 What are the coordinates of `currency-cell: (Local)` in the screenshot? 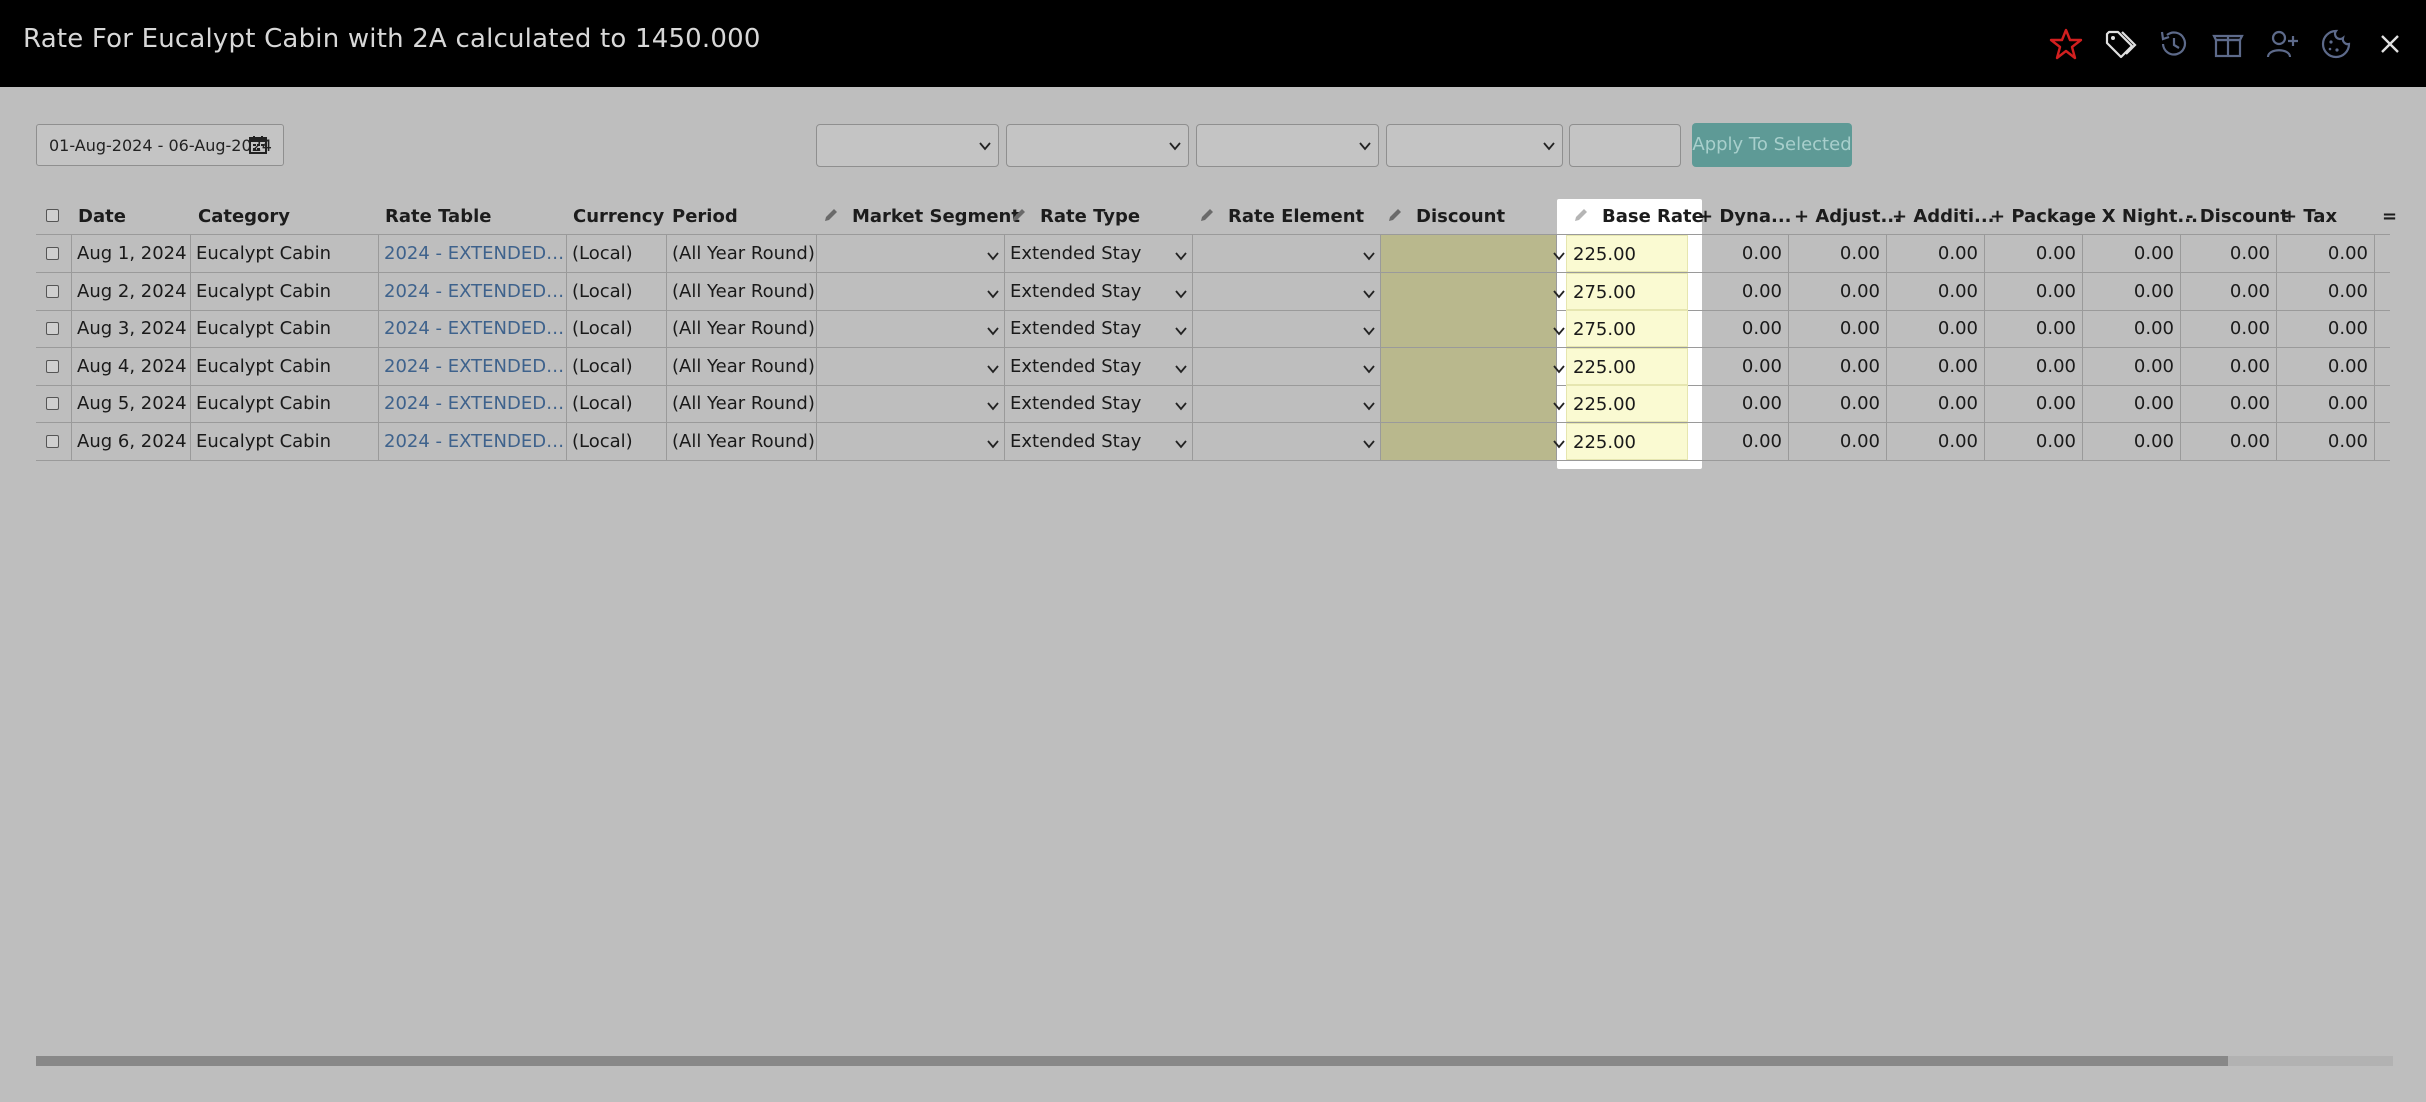 It's located at (602, 403).